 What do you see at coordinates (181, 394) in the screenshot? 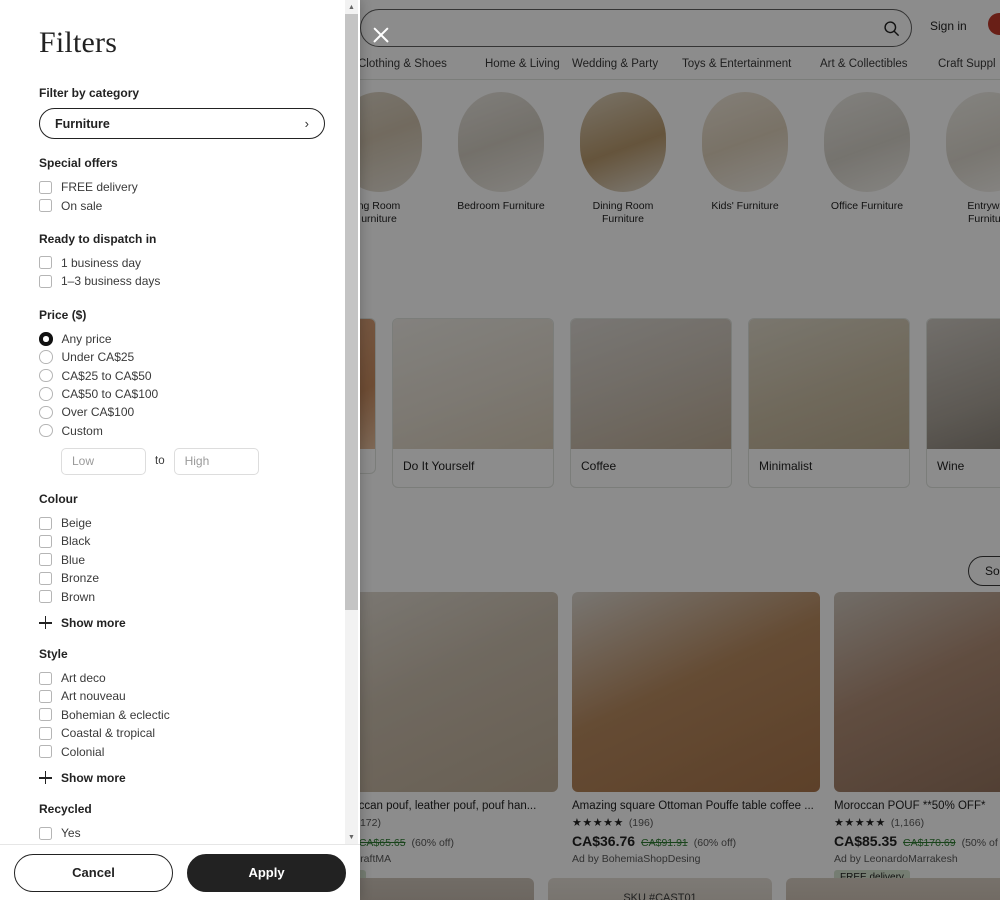
I see `filter-option-ca-50-to-ca-100: CA$50 to CA$100` at bounding box center [181, 394].